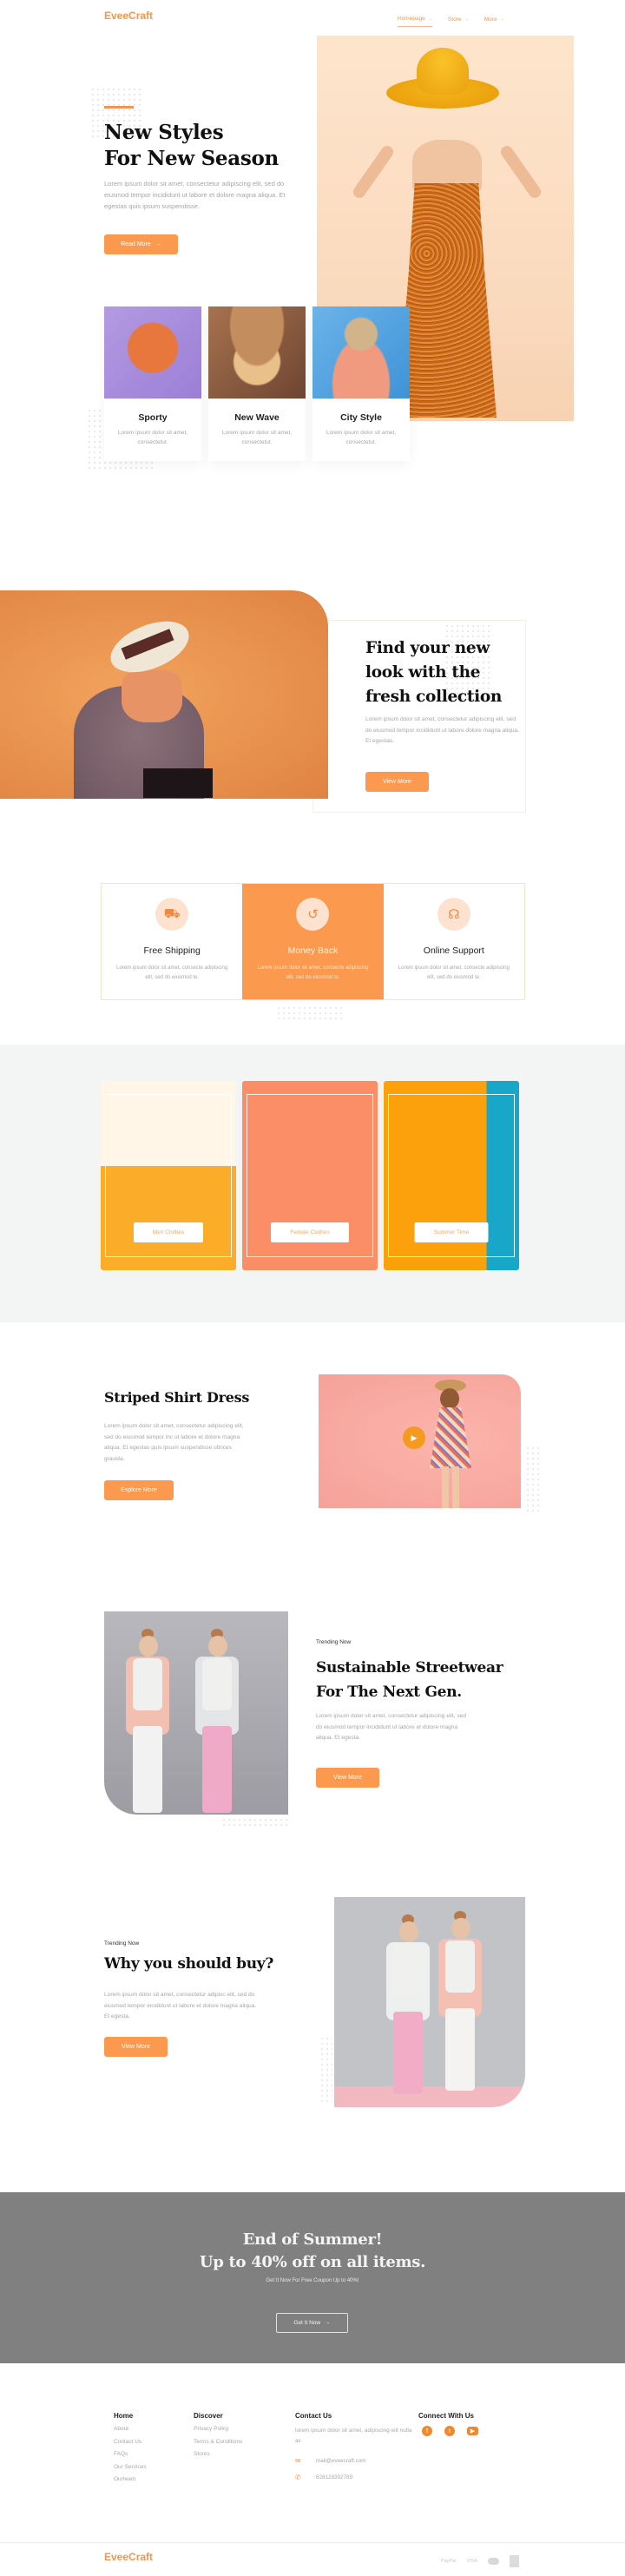  I want to click on why-buy-image, so click(429, 2002).